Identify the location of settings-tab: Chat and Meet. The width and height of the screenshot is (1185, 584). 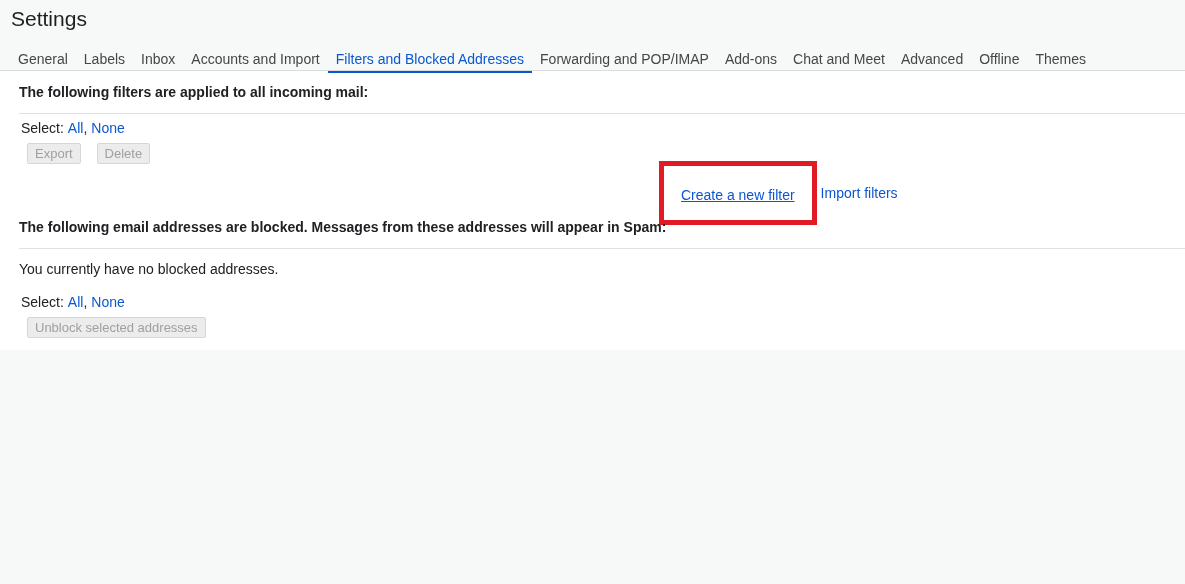
(839, 58).